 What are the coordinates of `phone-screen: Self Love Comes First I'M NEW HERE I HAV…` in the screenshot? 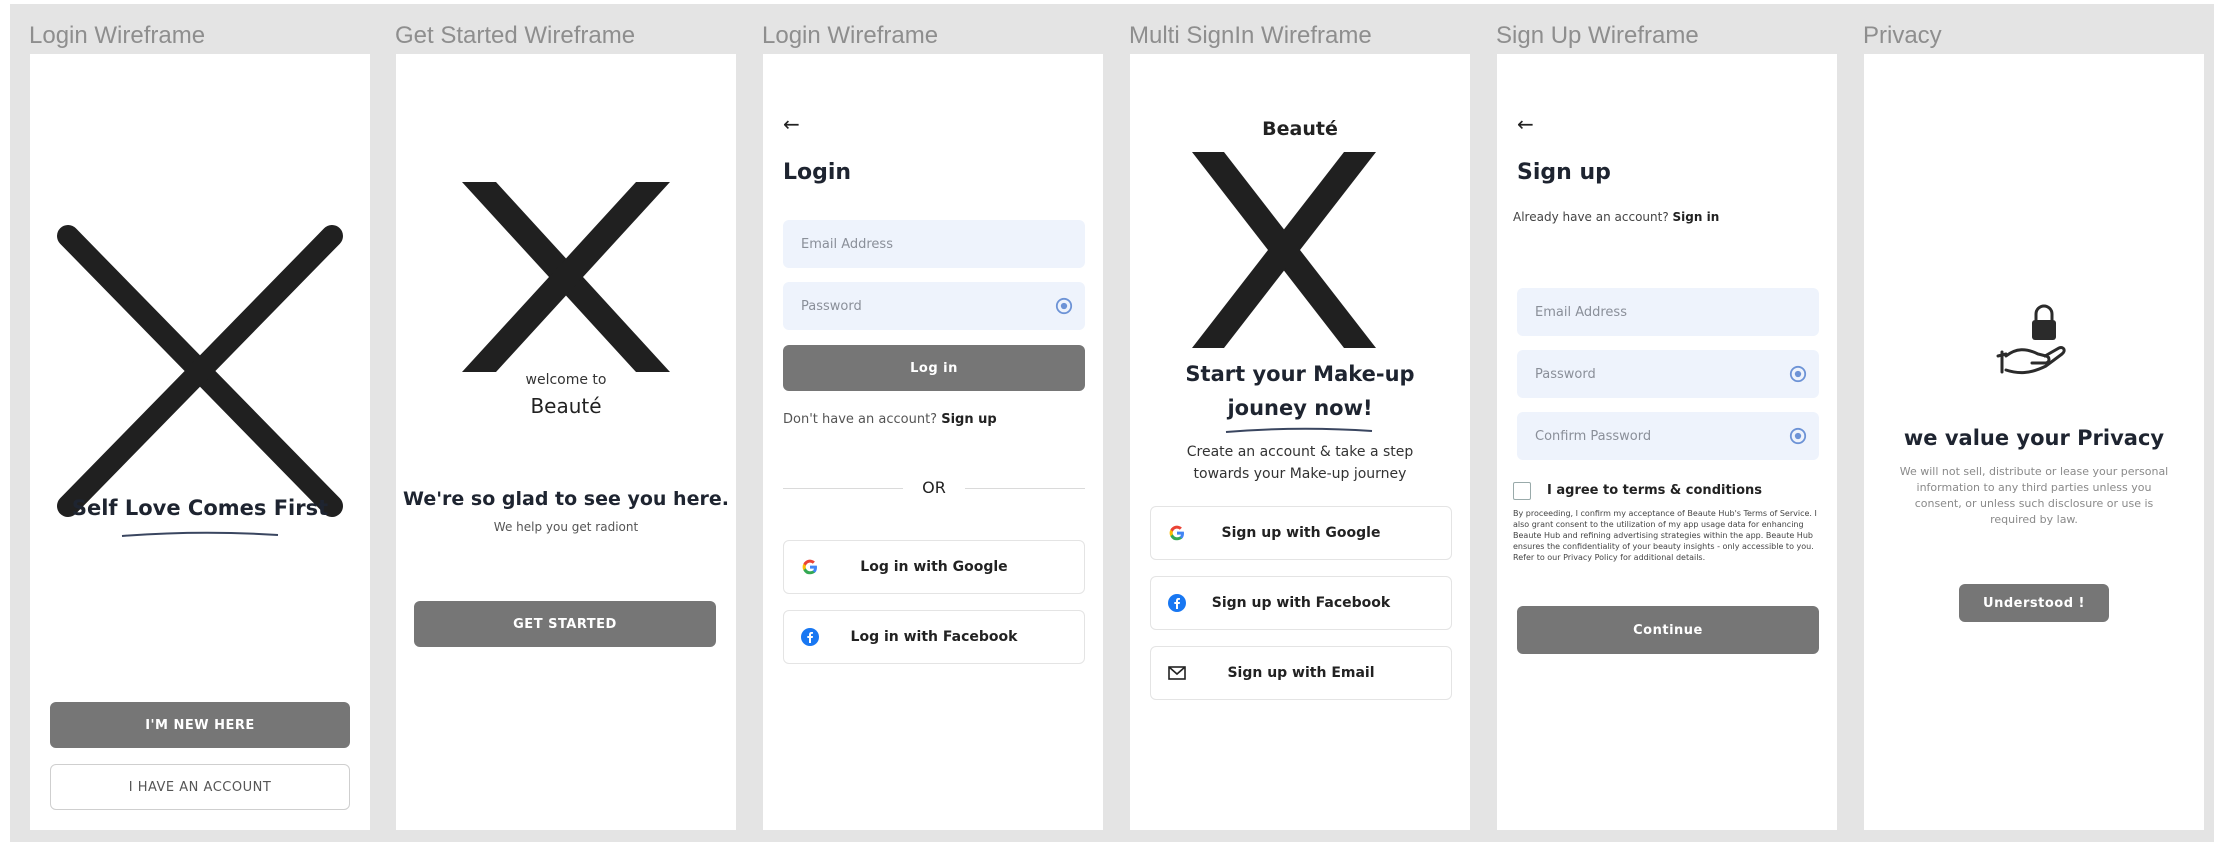 It's located at (200, 442).